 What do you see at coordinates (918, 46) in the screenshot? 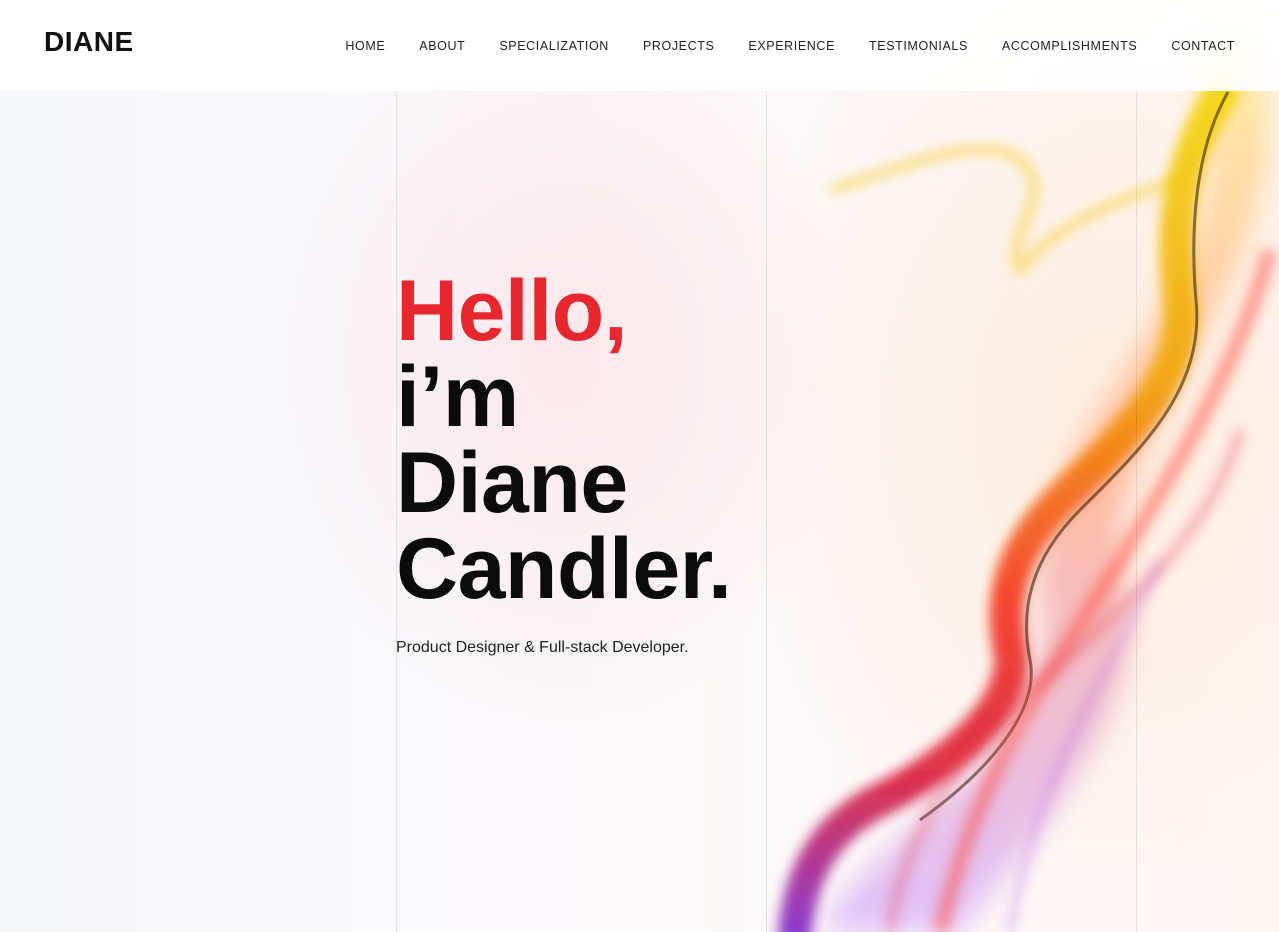
I see `nav-item-testimonials: TESTIMONIALS` at bounding box center [918, 46].